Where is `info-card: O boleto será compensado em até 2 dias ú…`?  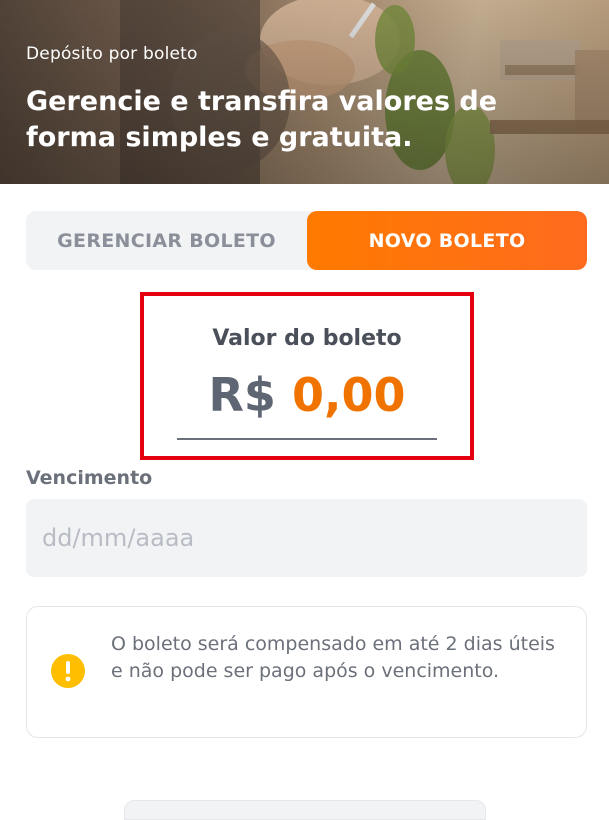
info-card: O boleto será compensado em até 2 dias ú… is located at coordinates (306, 672).